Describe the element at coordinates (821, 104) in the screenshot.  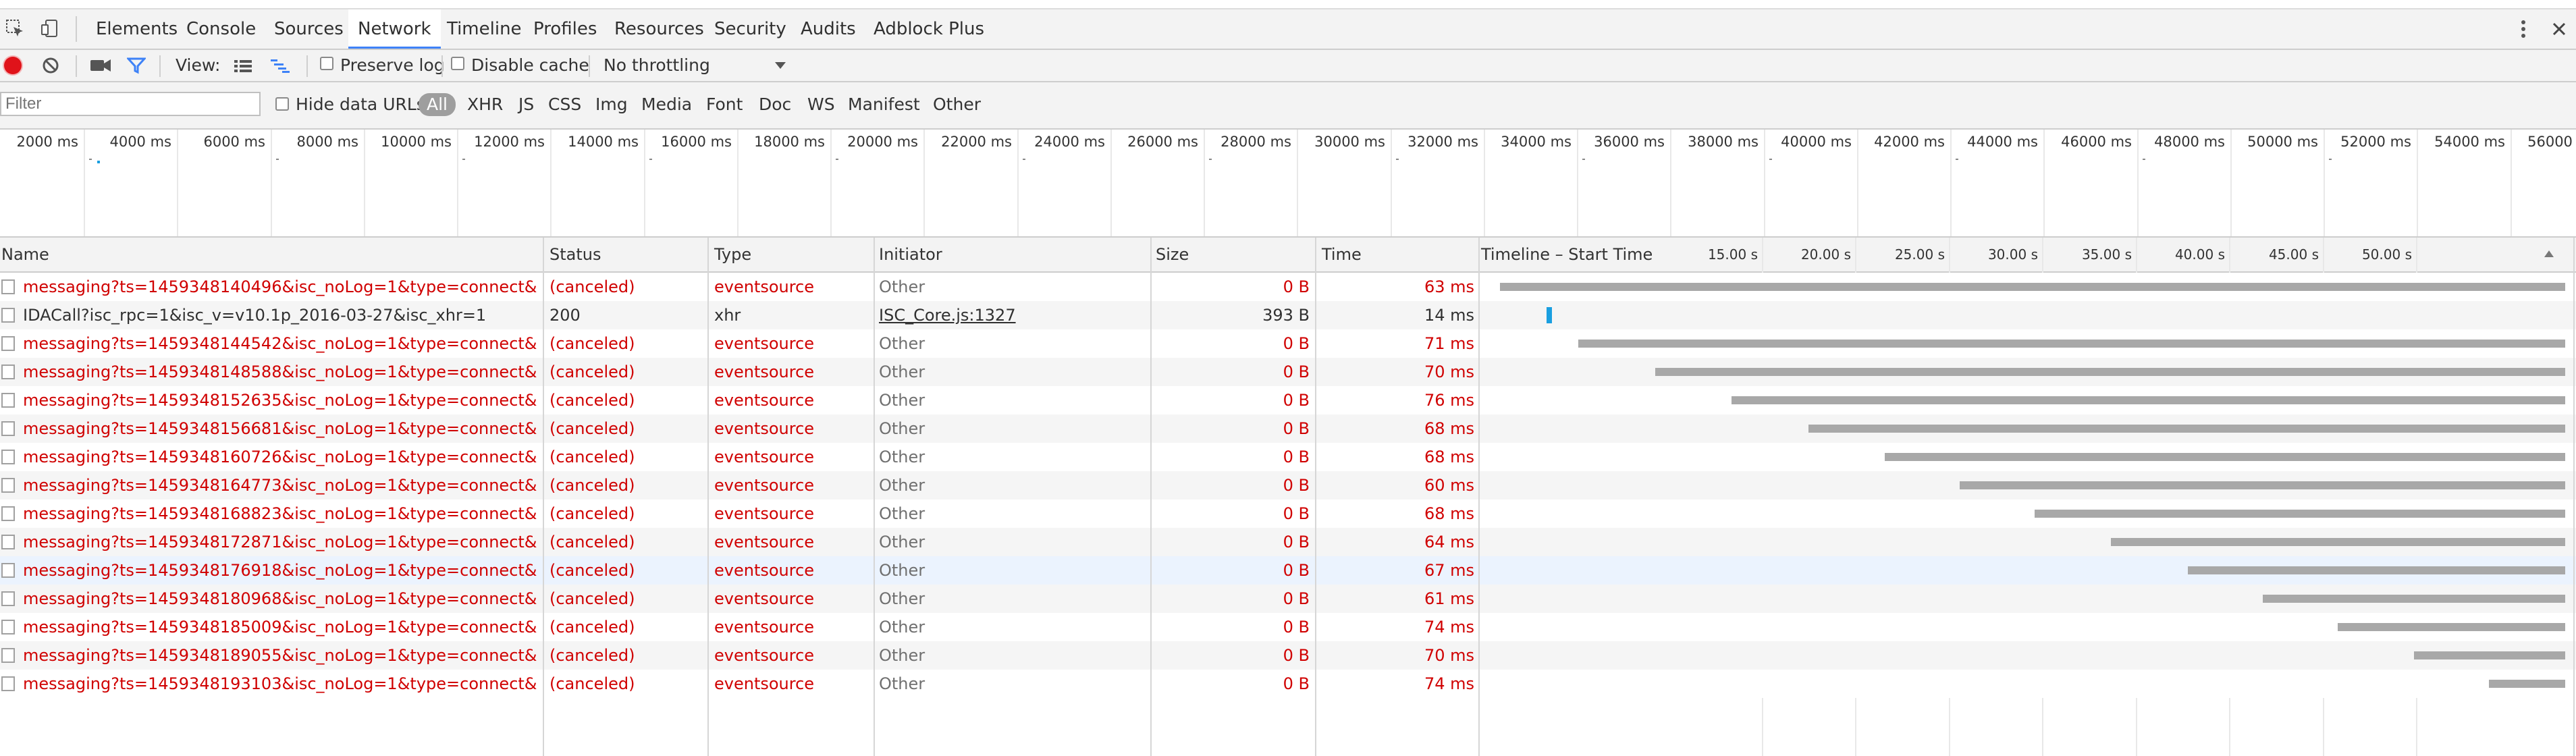
I see `filter-type-ws: WS` at that location.